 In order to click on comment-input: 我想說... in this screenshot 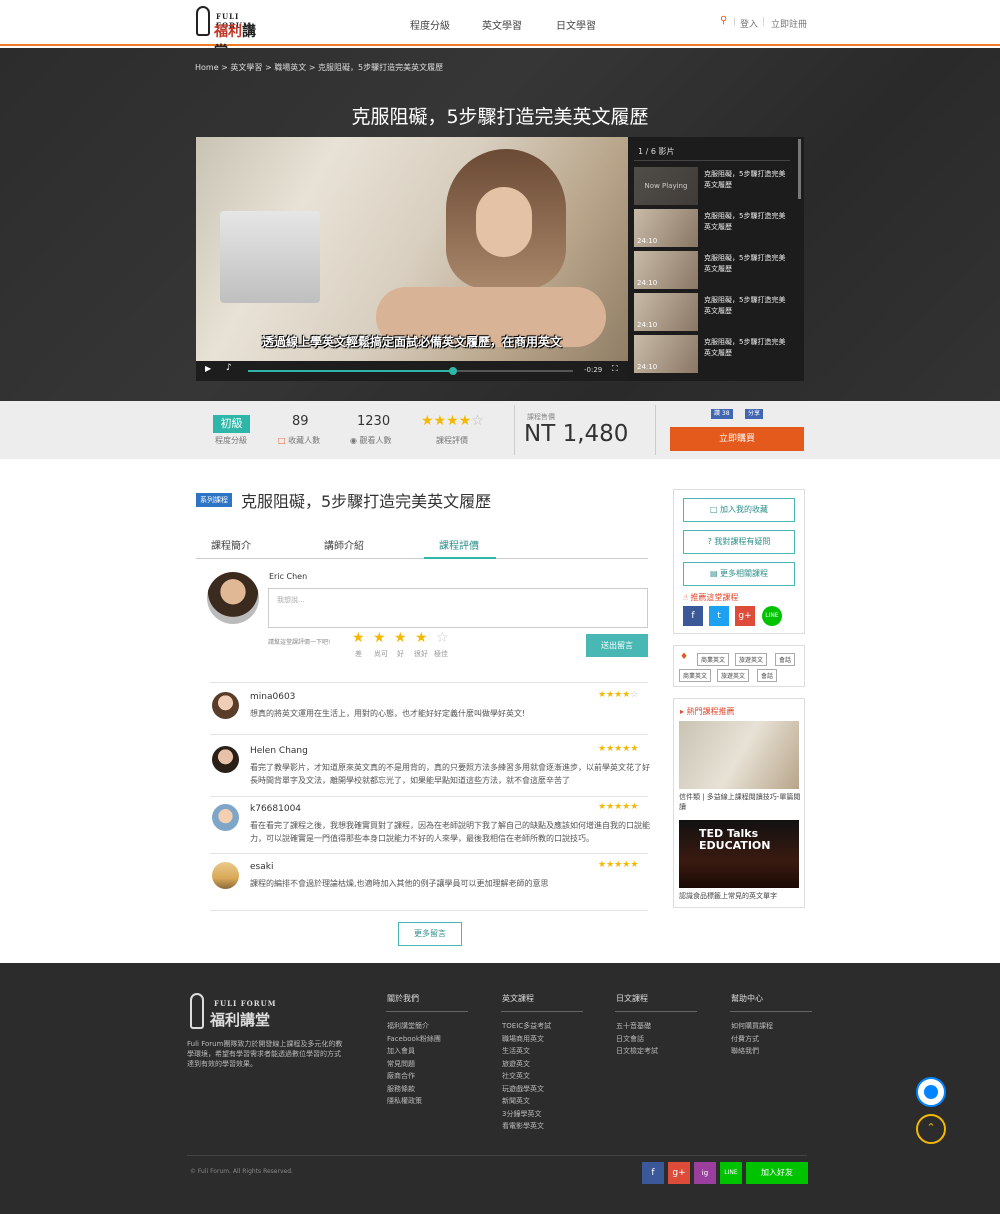, I will do `click(458, 608)`.